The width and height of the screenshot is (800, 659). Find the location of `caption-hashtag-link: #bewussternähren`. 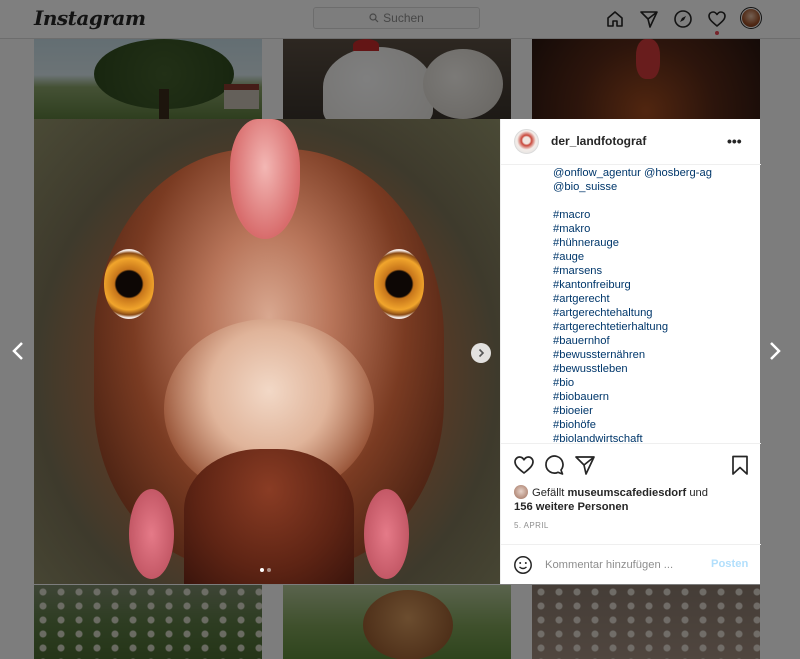

caption-hashtag-link: #bewussternähren is located at coordinates (653, 355).